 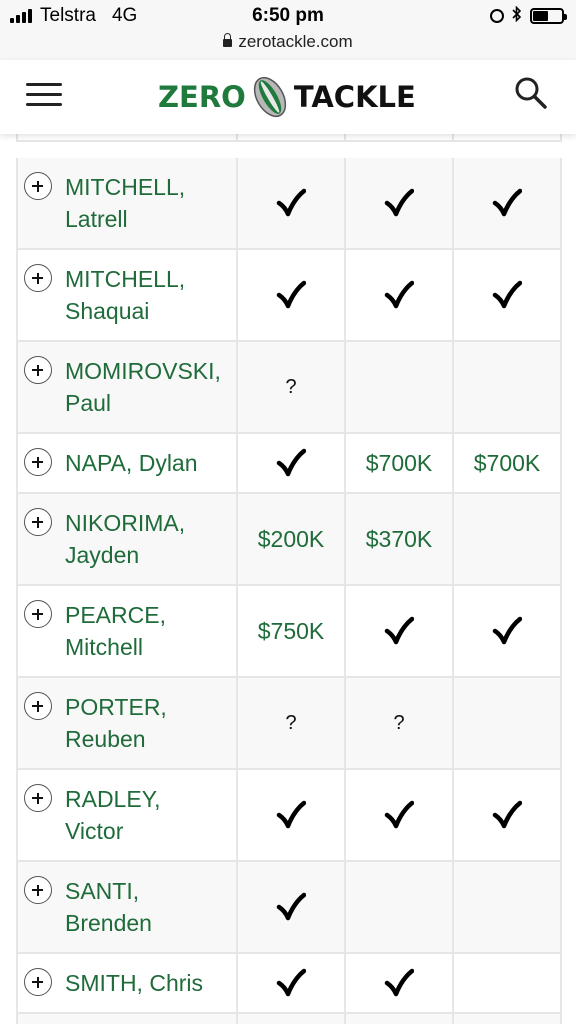 I want to click on season-cell: $200K, so click(x=292, y=540).